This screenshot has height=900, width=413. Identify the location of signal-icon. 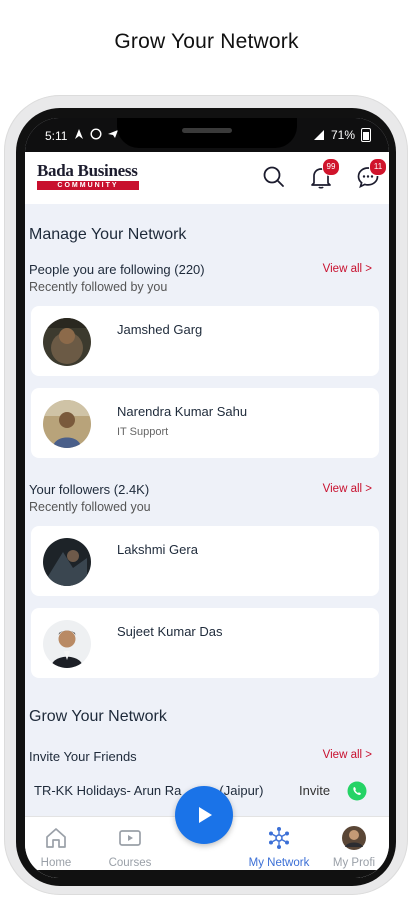
(318, 135).